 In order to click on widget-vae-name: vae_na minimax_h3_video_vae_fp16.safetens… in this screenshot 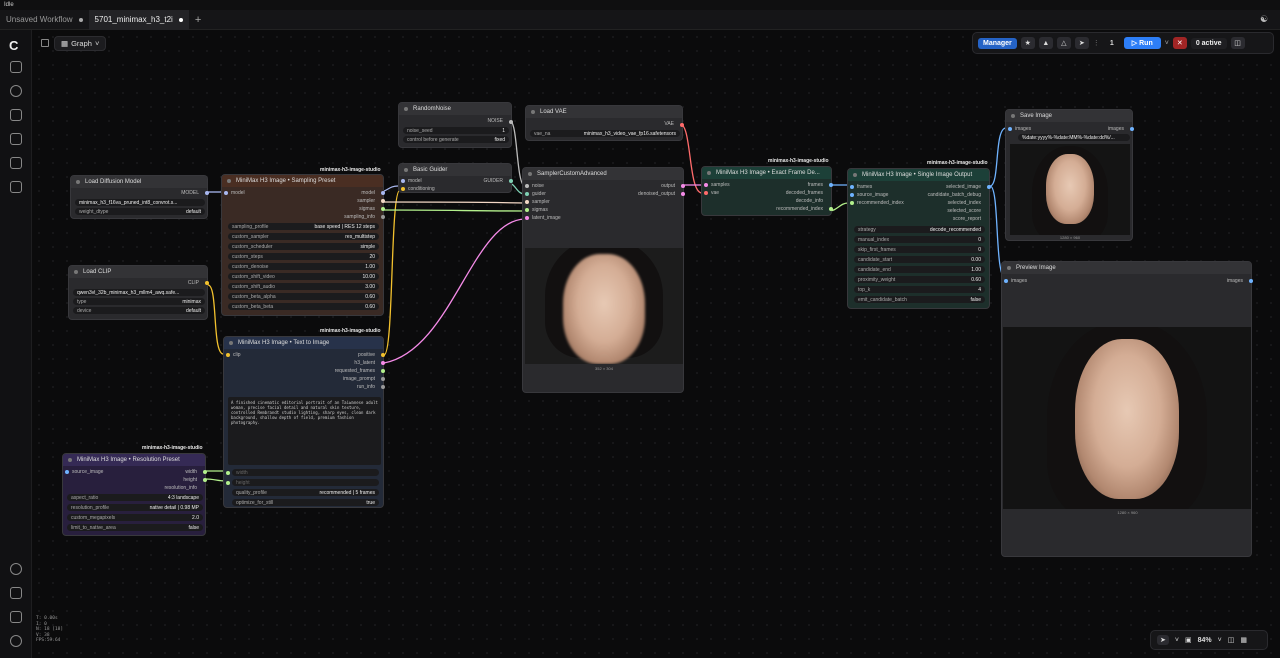, I will do `click(605, 133)`.